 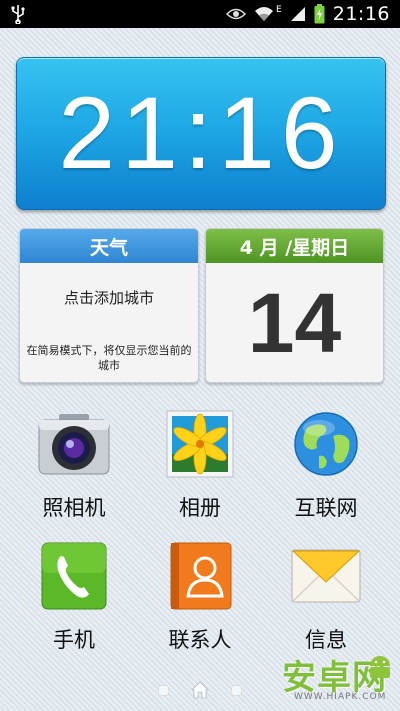 I want to click on calendar-widget: 4 月 /星期日 14, so click(x=294, y=305).